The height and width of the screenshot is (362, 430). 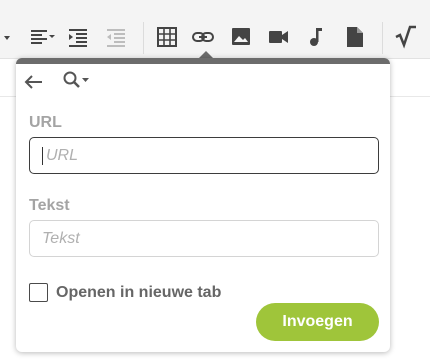 What do you see at coordinates (61, 238) in the screenshot?
I see `text-placeholder: Tekst` at bounding box center [61, 238].